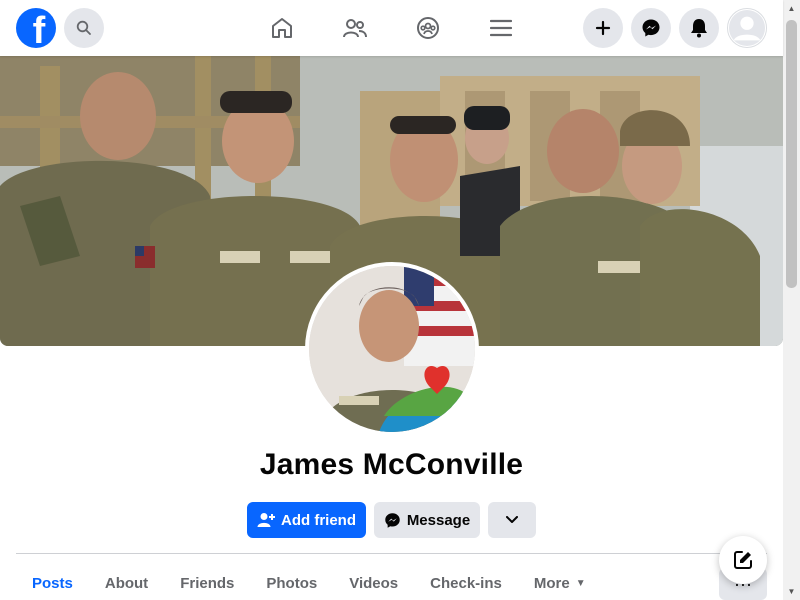 This screenshot has height=600, width=800. What do you see at coordinates (791, 591) in the screenshot?
I see `scroll-down-arrow: ▼` at bounding box center [791, 591].